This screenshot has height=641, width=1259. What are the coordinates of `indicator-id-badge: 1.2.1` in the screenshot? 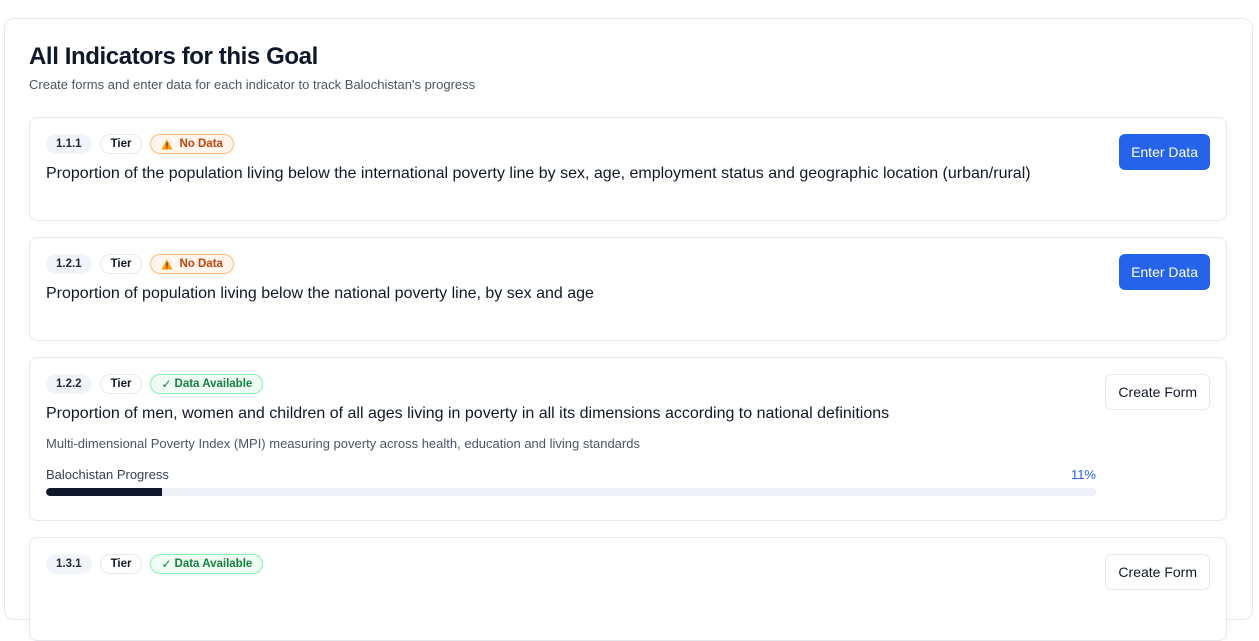 It's located at (69, 264).